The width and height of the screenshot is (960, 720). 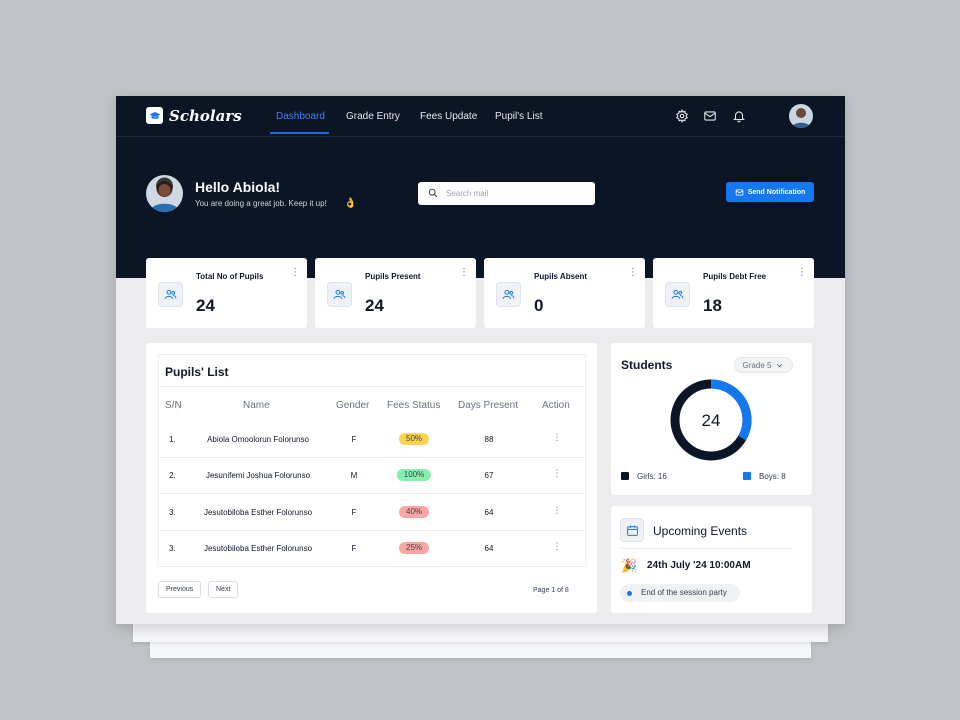 I want to click on stat-card-total-pupils: Total No of Pupils 24 ⋮, so click(x=226, y=293).